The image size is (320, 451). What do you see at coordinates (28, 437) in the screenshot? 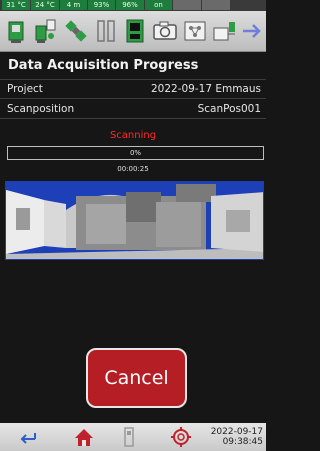
I see `back-icon` at bounding box center [28, 437].